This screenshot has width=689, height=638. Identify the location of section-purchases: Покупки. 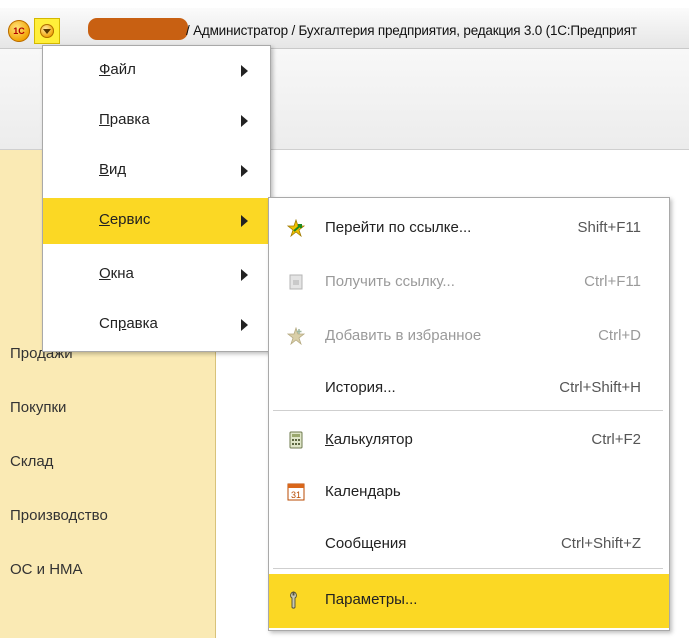
(38, 407).